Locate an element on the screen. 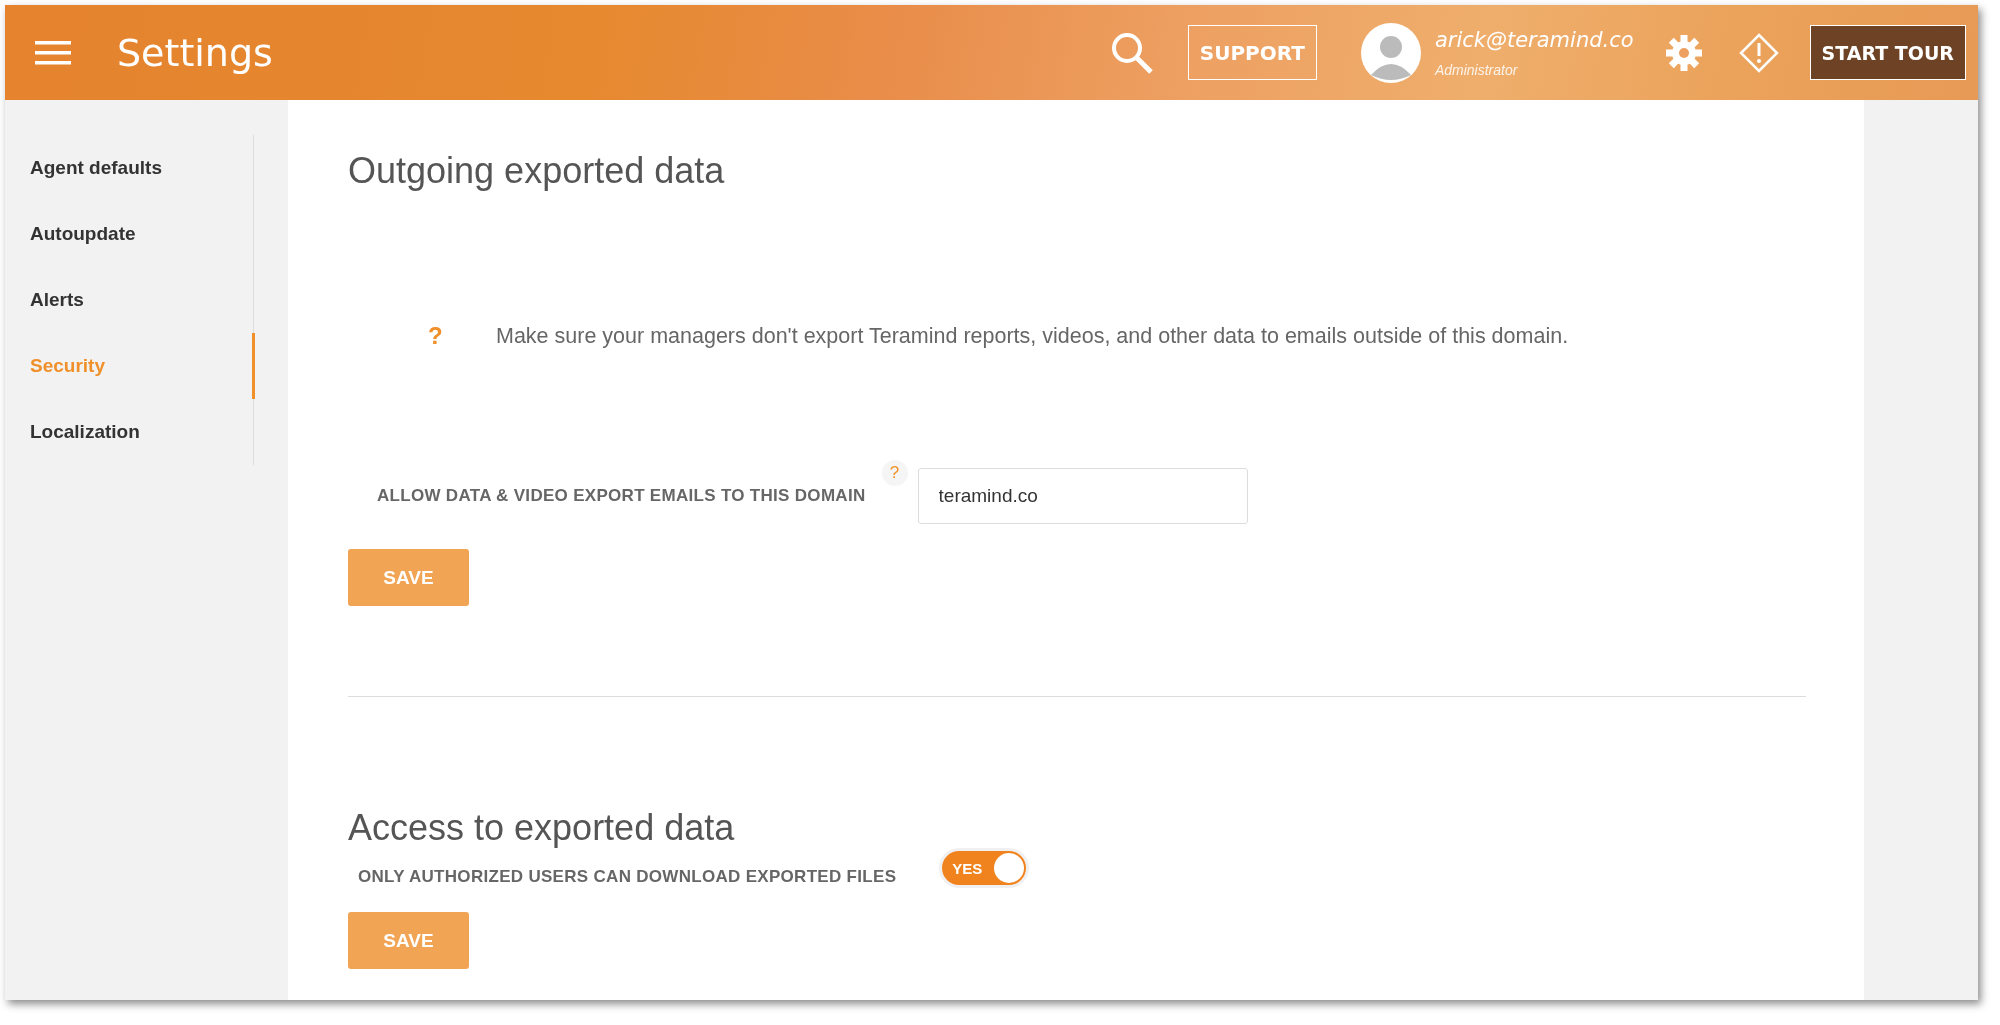  sidebar-item: Agent defaults is located at coordinates (130, 168).